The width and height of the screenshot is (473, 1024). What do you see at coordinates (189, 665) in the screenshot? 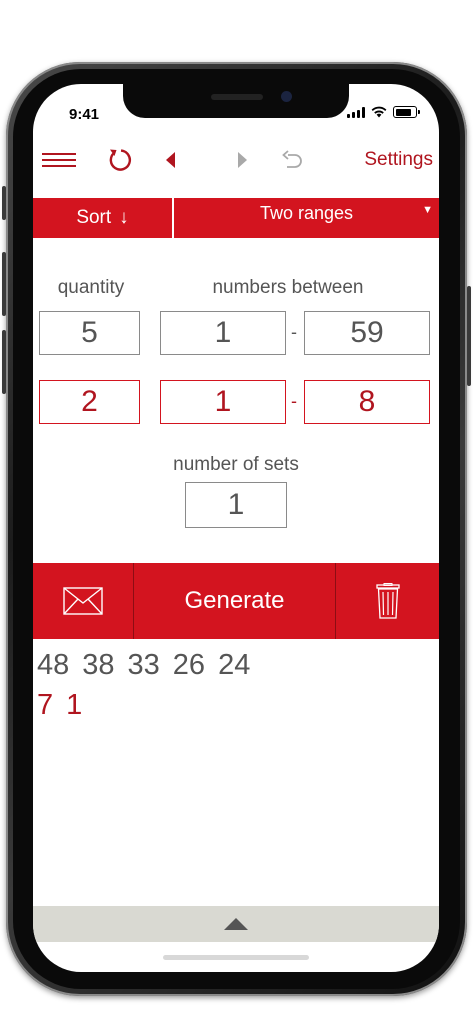
I see `result-number: 26` at bounding box center [189, 665].